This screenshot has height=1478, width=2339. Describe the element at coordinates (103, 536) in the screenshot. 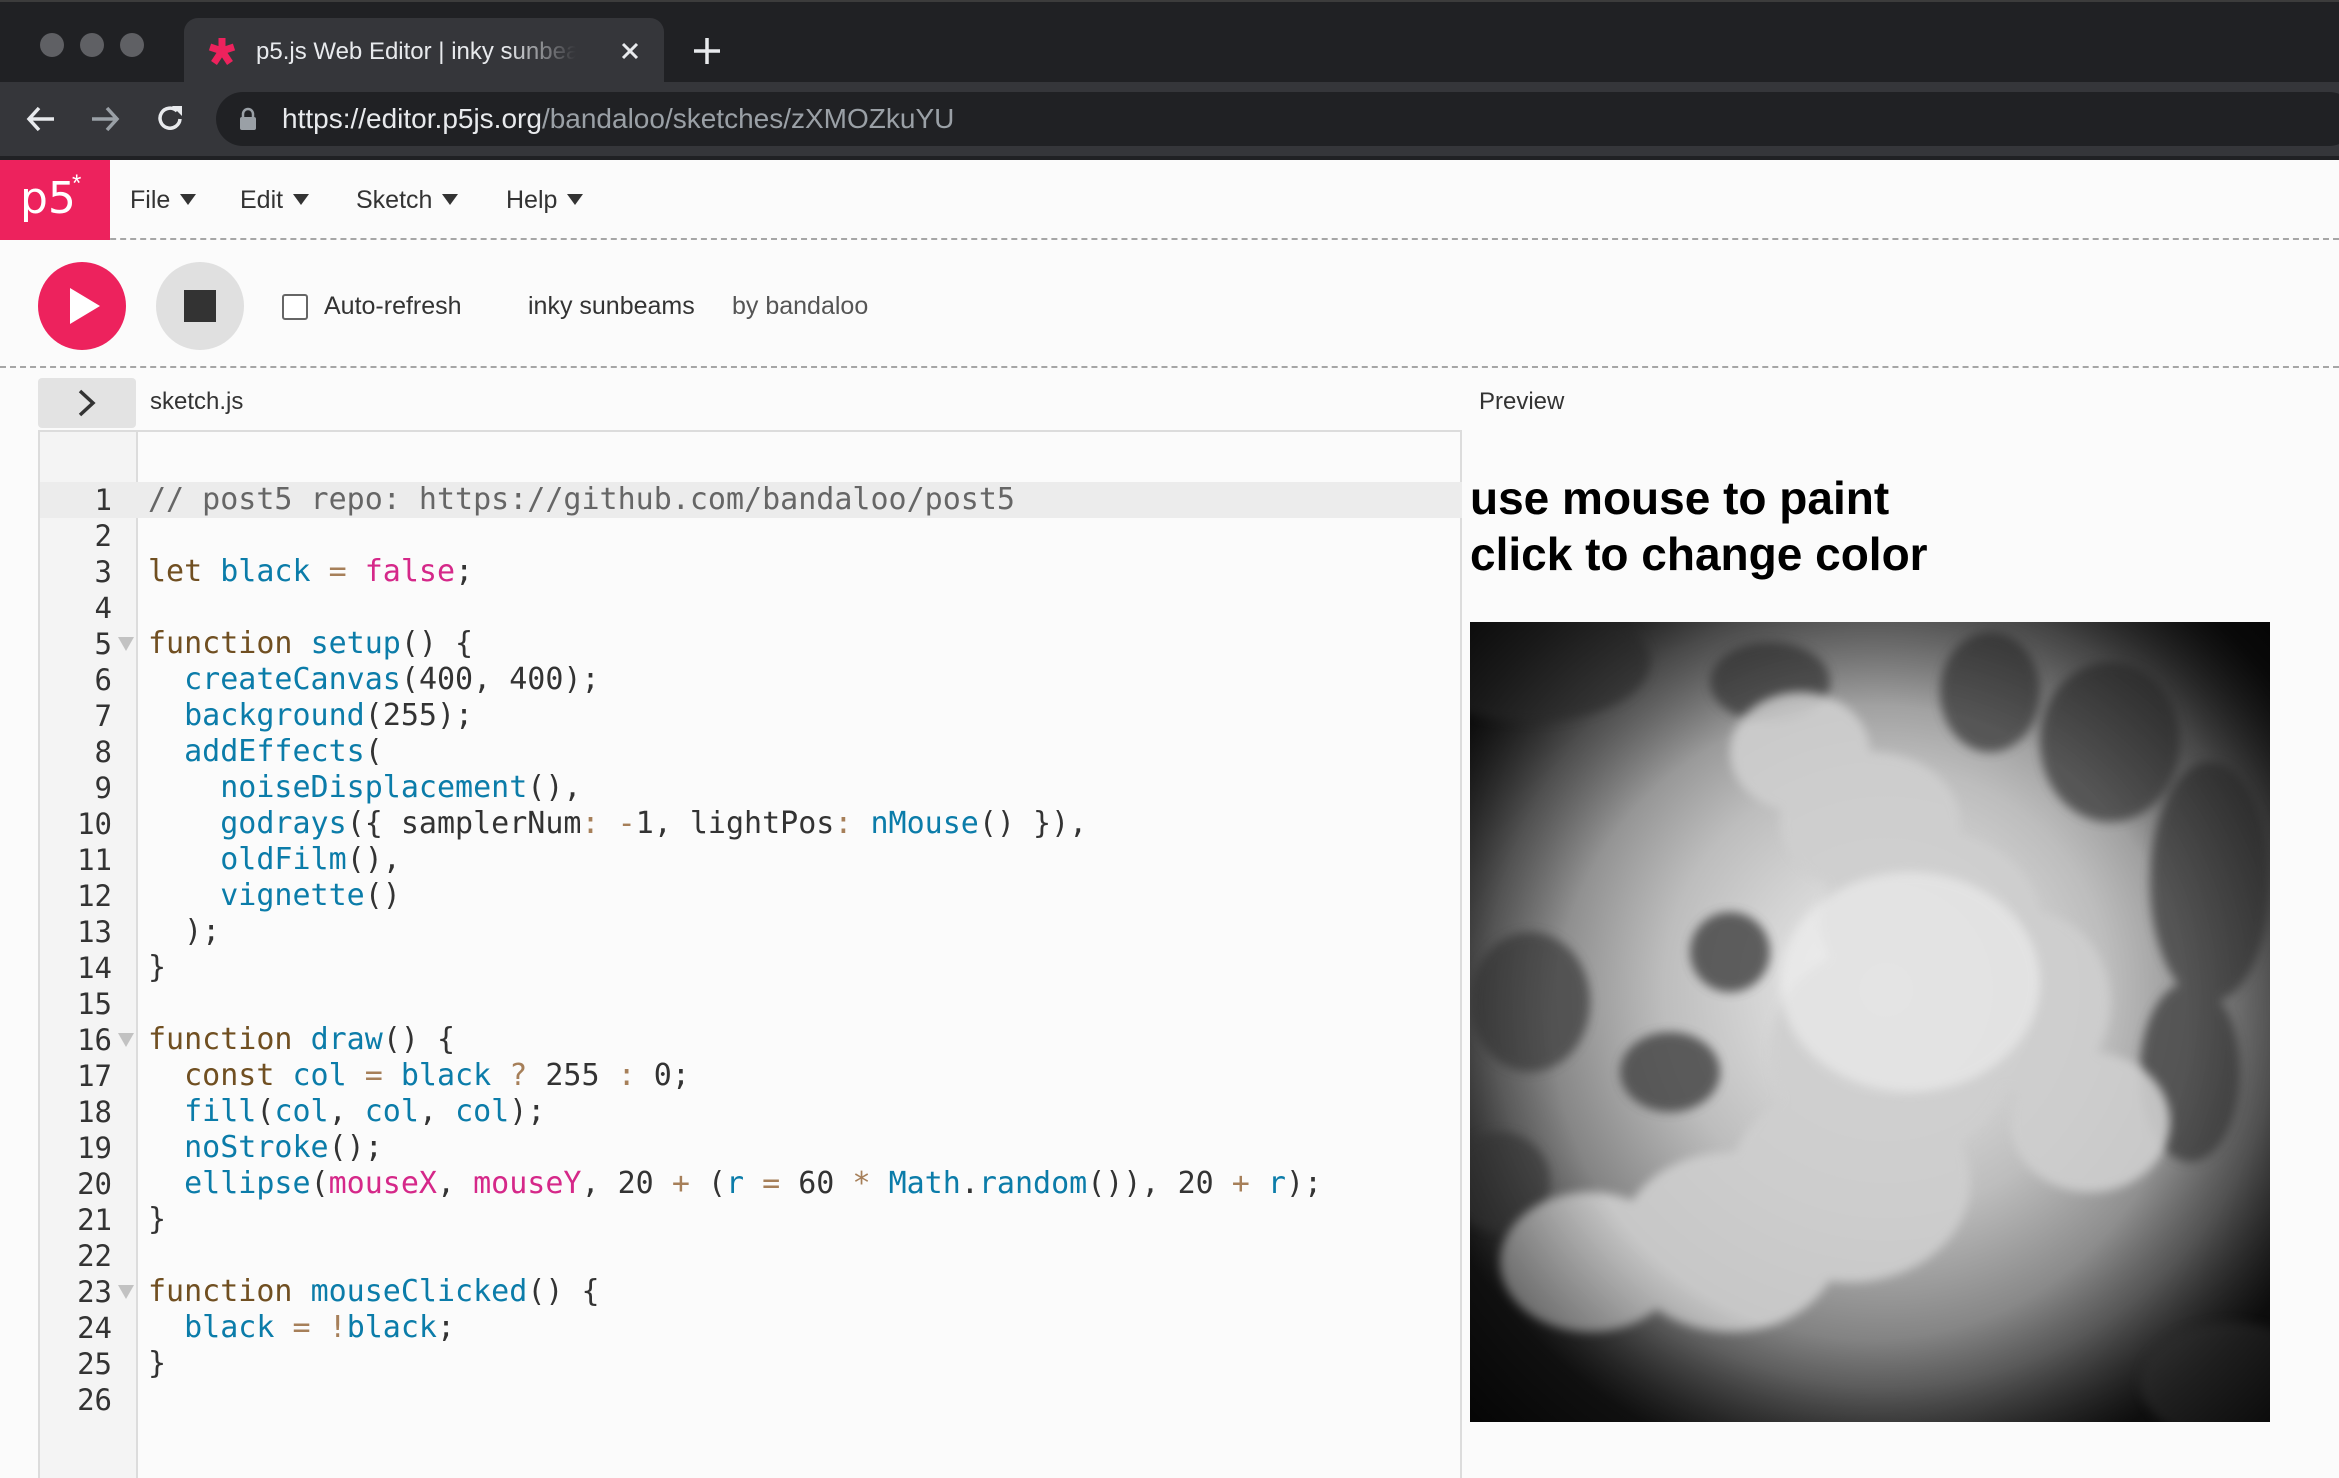

I see `line-number: 2` at that location.